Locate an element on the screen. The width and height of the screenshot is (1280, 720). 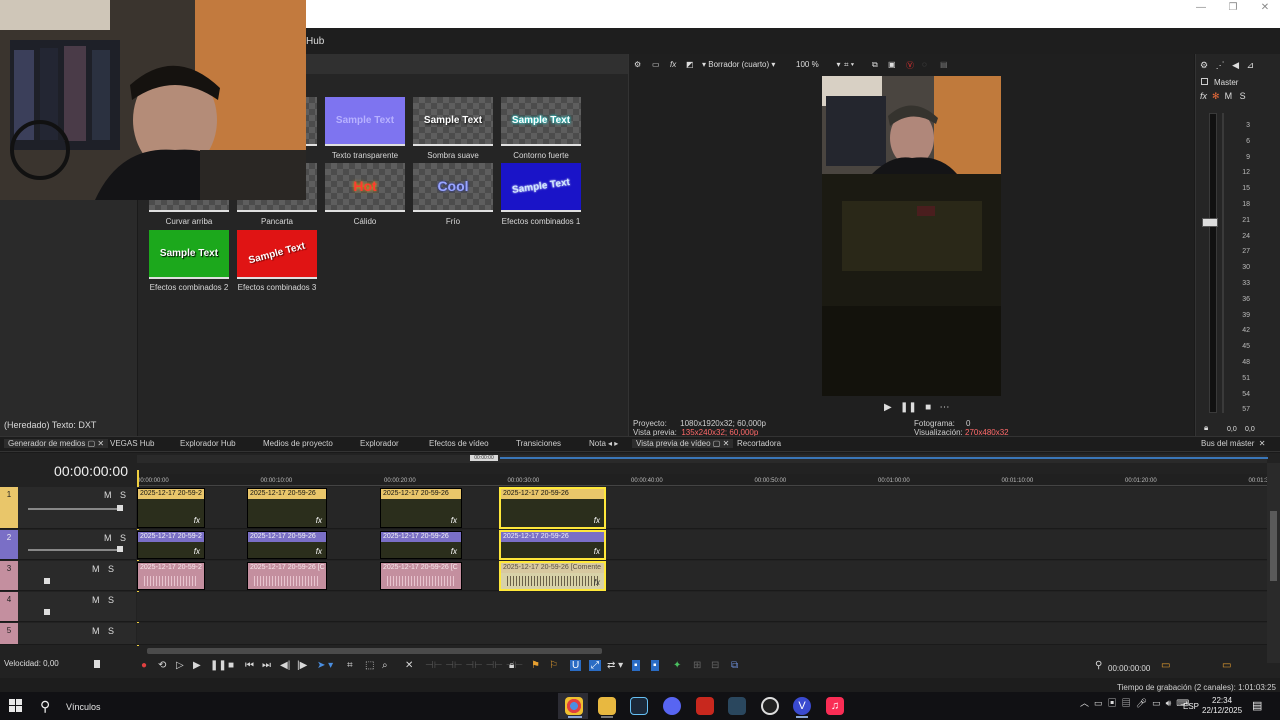
preview-quality-select: ▾ Borrador (cuarto) ▾ is located at coordinates (738, 64).